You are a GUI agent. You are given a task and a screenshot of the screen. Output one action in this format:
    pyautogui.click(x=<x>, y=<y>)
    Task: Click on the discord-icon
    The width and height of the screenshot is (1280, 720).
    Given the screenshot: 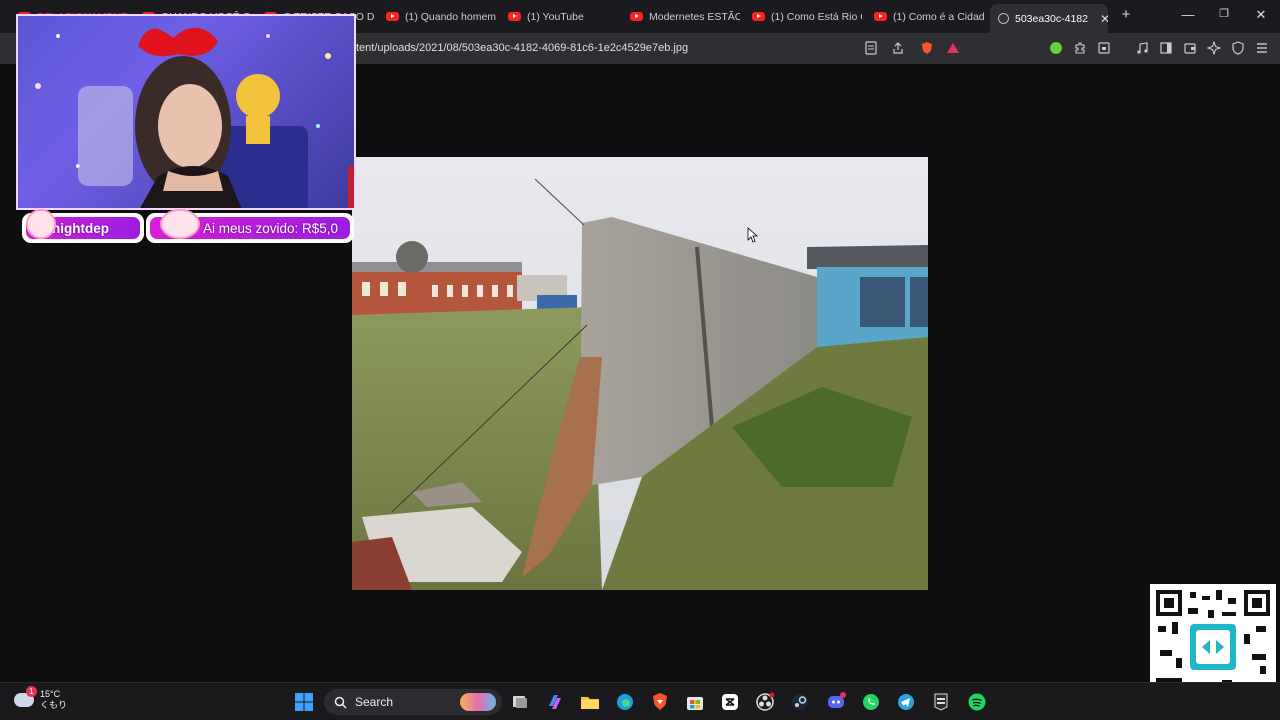 What is the action you would take?
    pyautogui.click(x=836, y=702)
    